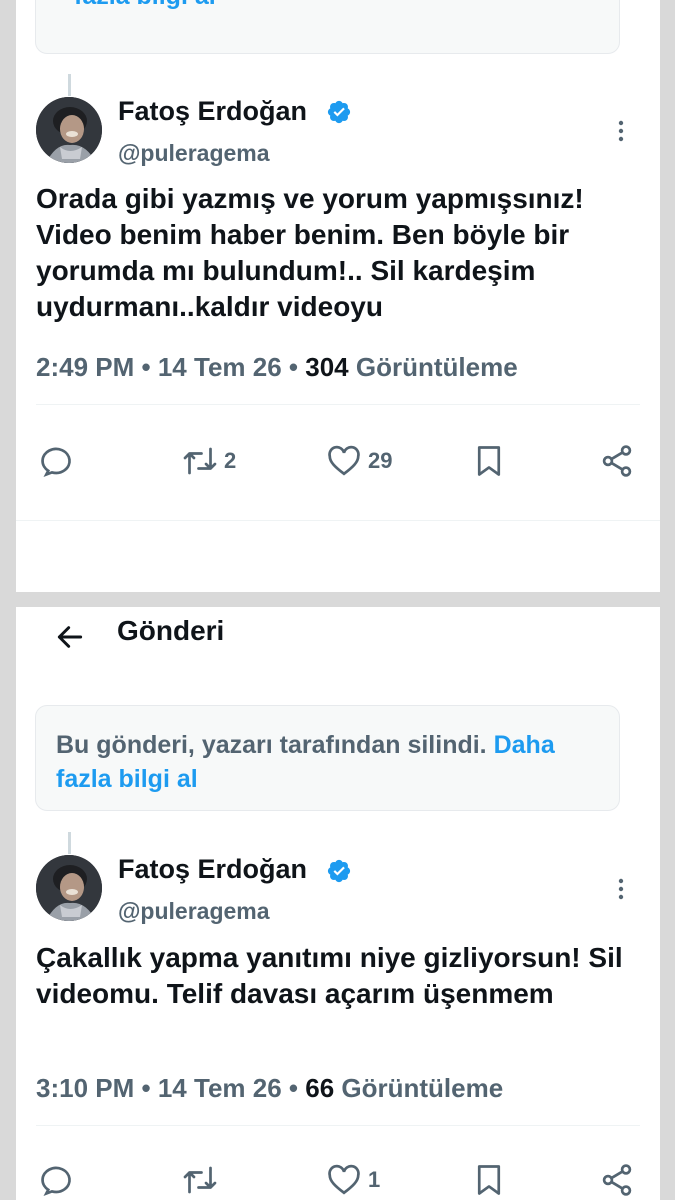 Image resolution: width=675 pixels, height=1200 pixels. I want to click on views-count: 304, so click(327, 367).